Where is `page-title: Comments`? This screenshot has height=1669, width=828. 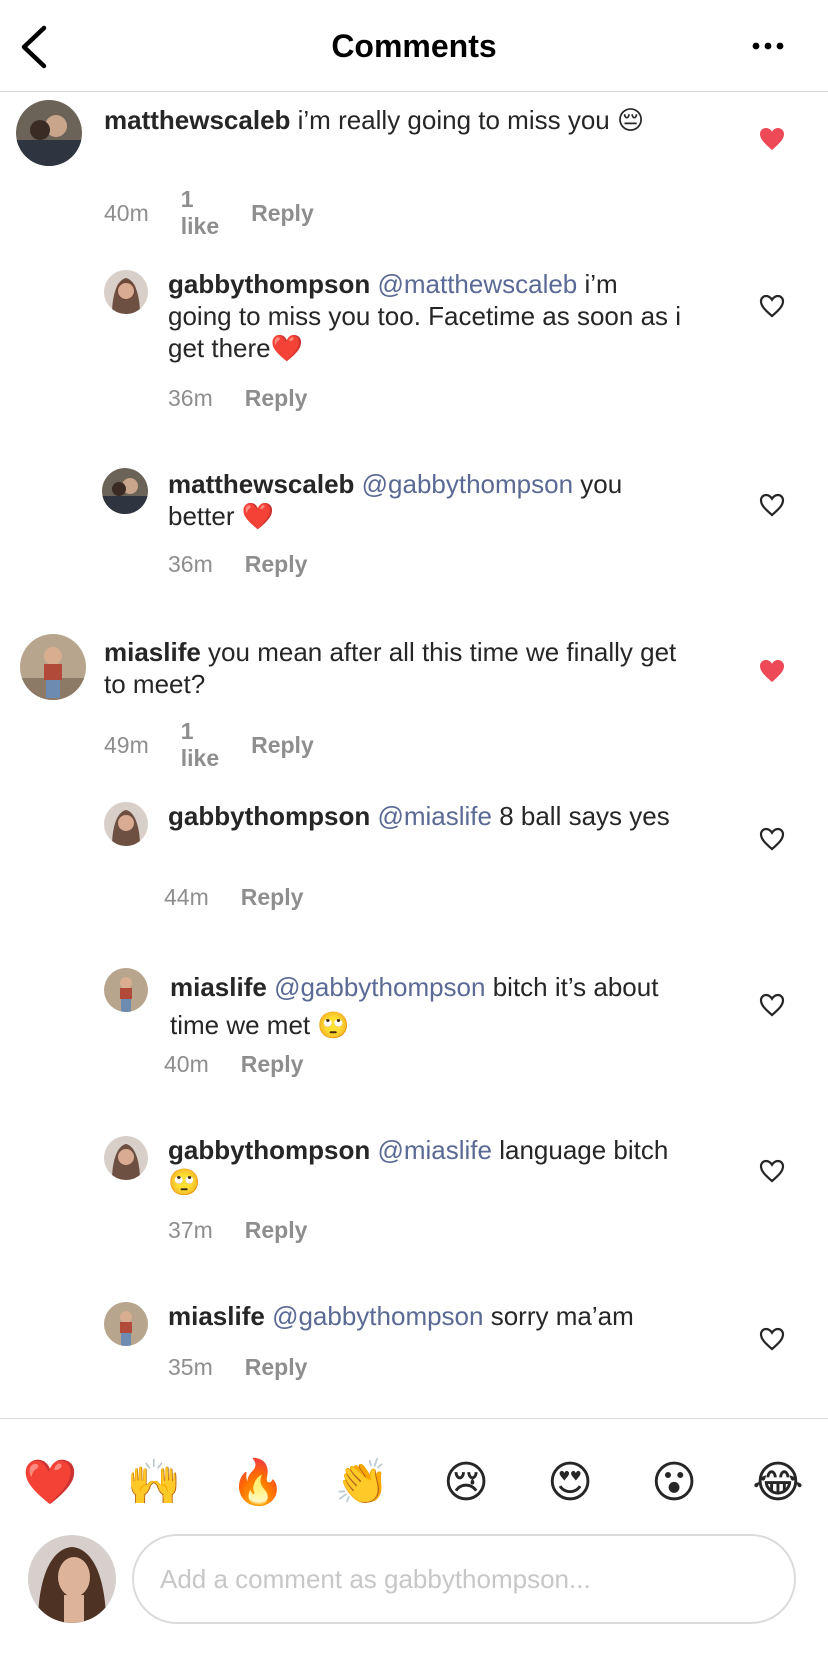 page-title: Comments is located at coordinates (414, 46).